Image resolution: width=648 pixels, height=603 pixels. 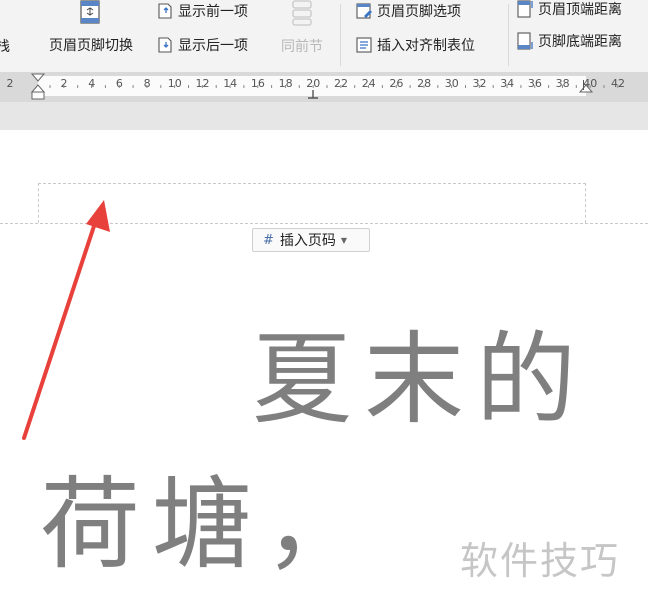 What do you see at coordinates (364, 45) in the screenshot?
I see `insert-align-tab-icon` at bounding box center [364, 45].